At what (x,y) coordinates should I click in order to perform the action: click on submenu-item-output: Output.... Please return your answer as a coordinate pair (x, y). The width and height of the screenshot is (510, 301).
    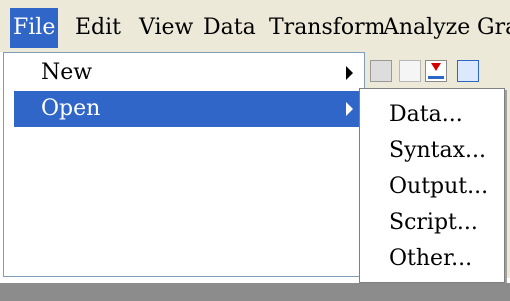
    Looking at the image, I should click on (438, 187).